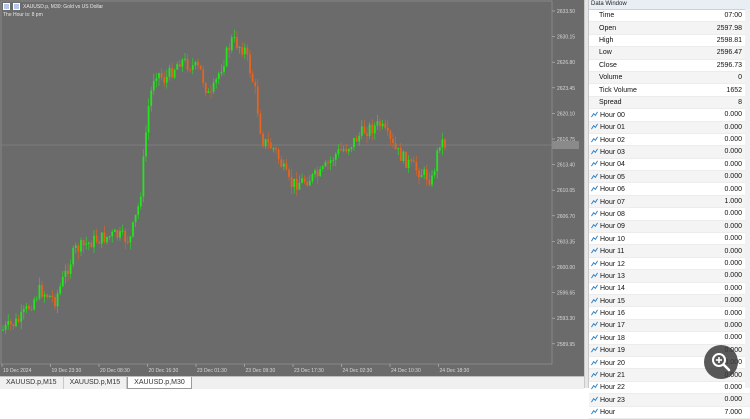 The image size is (750, 419). Describe the element at coordinates (669, 413) in the screenshot. I see `data-window-row: Hour 7.000` at that location.